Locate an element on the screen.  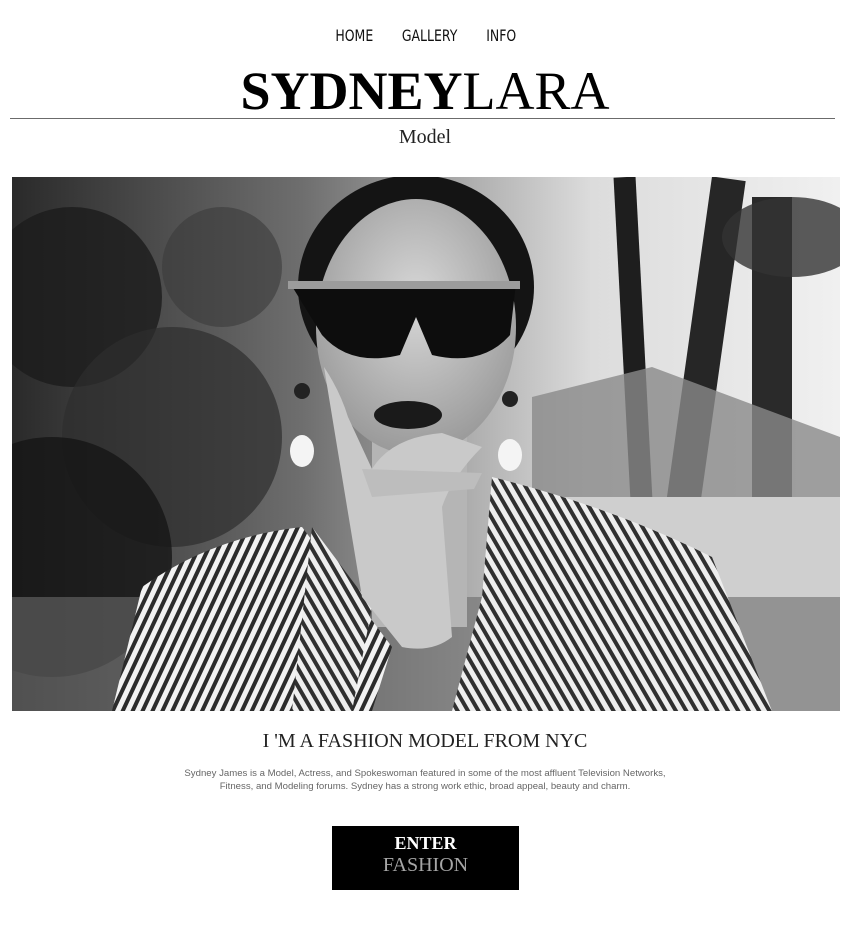
page-subtitle: Model is located at coordinates (425, 137).